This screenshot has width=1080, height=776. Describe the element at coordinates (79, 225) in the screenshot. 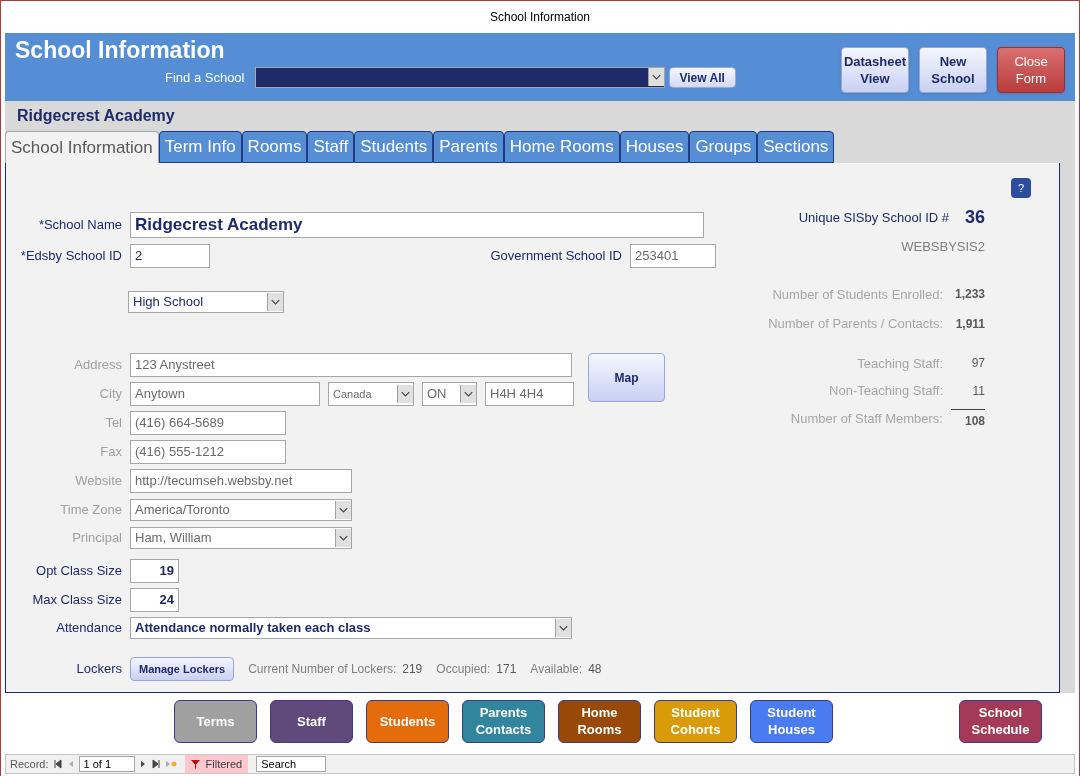

I see `field-label: *School Name` at that location.